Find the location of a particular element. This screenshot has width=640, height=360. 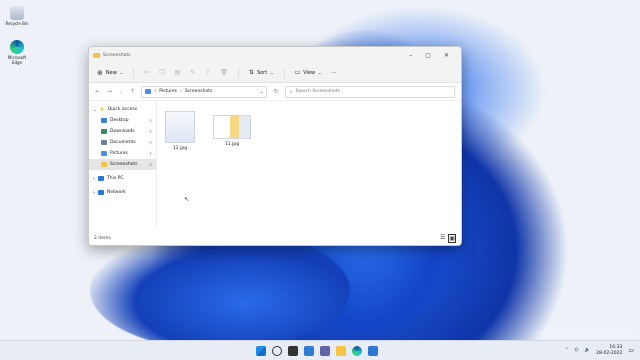

clock: 16:33 28-02-2022 is located at coordinates (609, 351).